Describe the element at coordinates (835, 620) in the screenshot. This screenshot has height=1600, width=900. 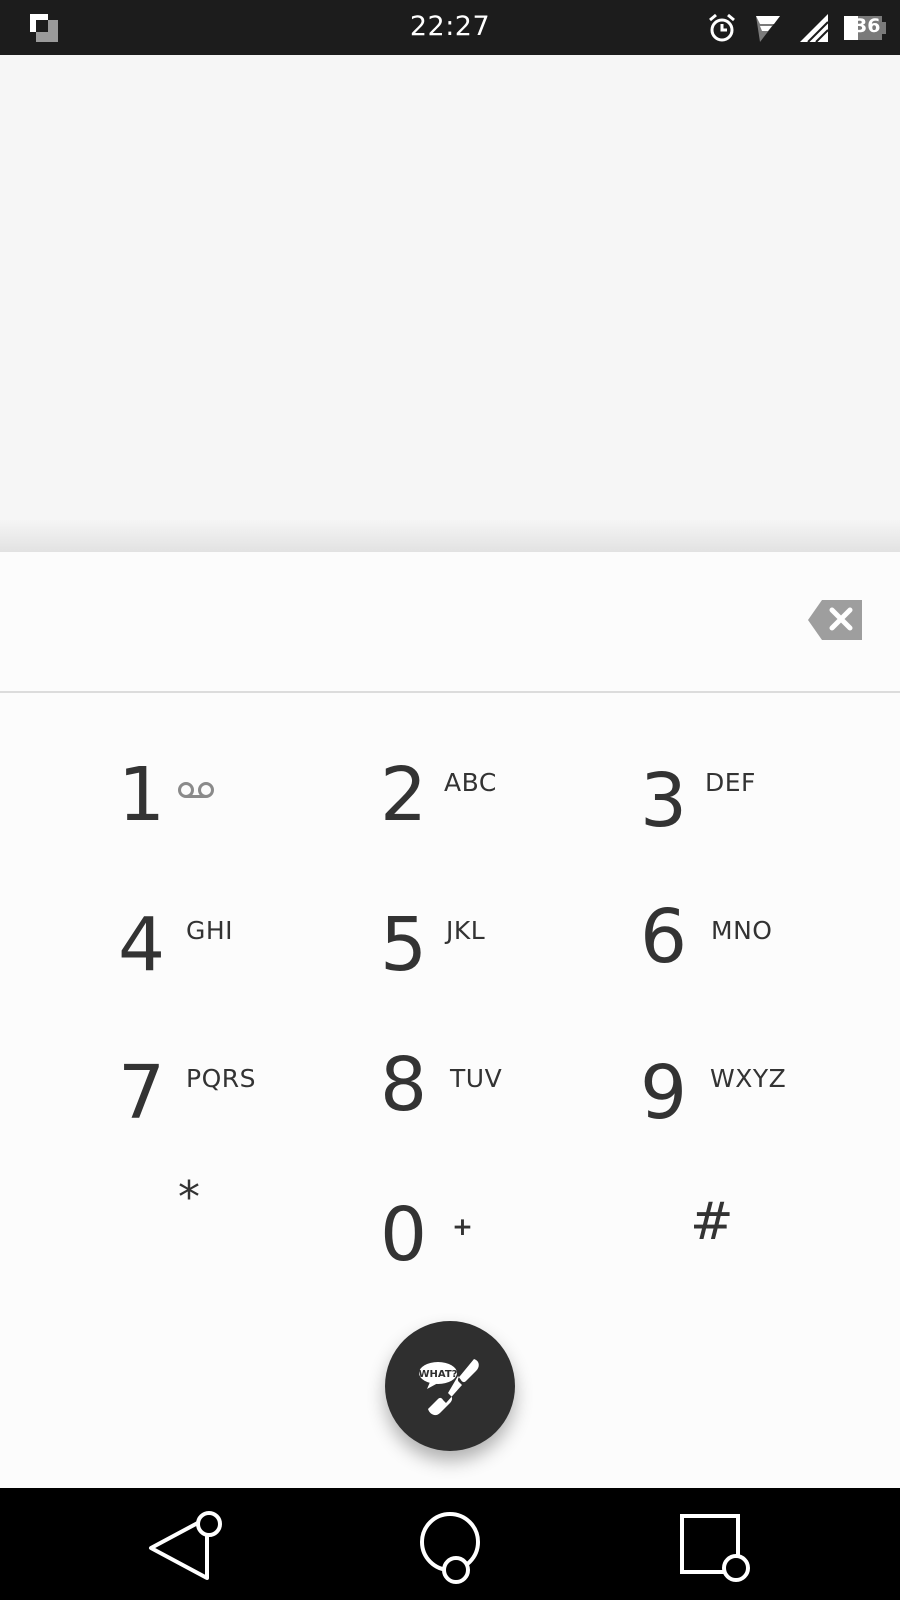
I see `backspace-icon` at that location.